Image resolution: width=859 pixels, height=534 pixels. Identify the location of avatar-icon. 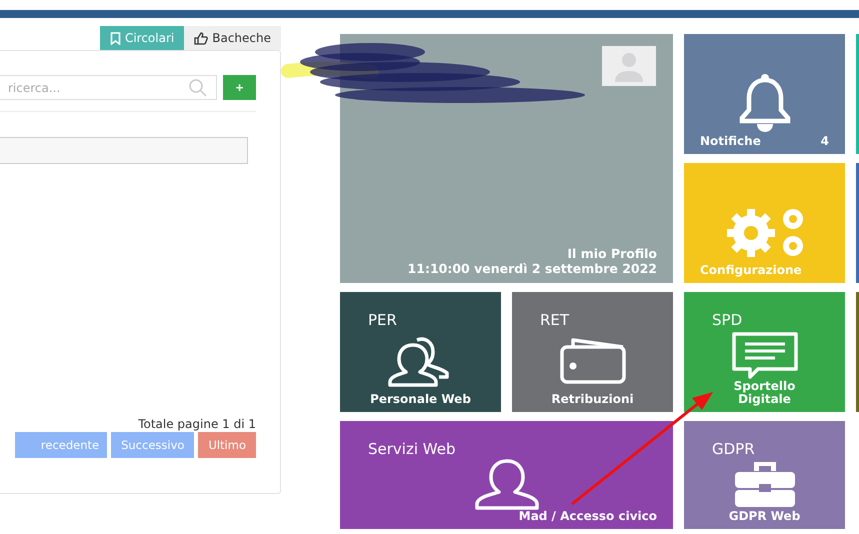
(629, 66).